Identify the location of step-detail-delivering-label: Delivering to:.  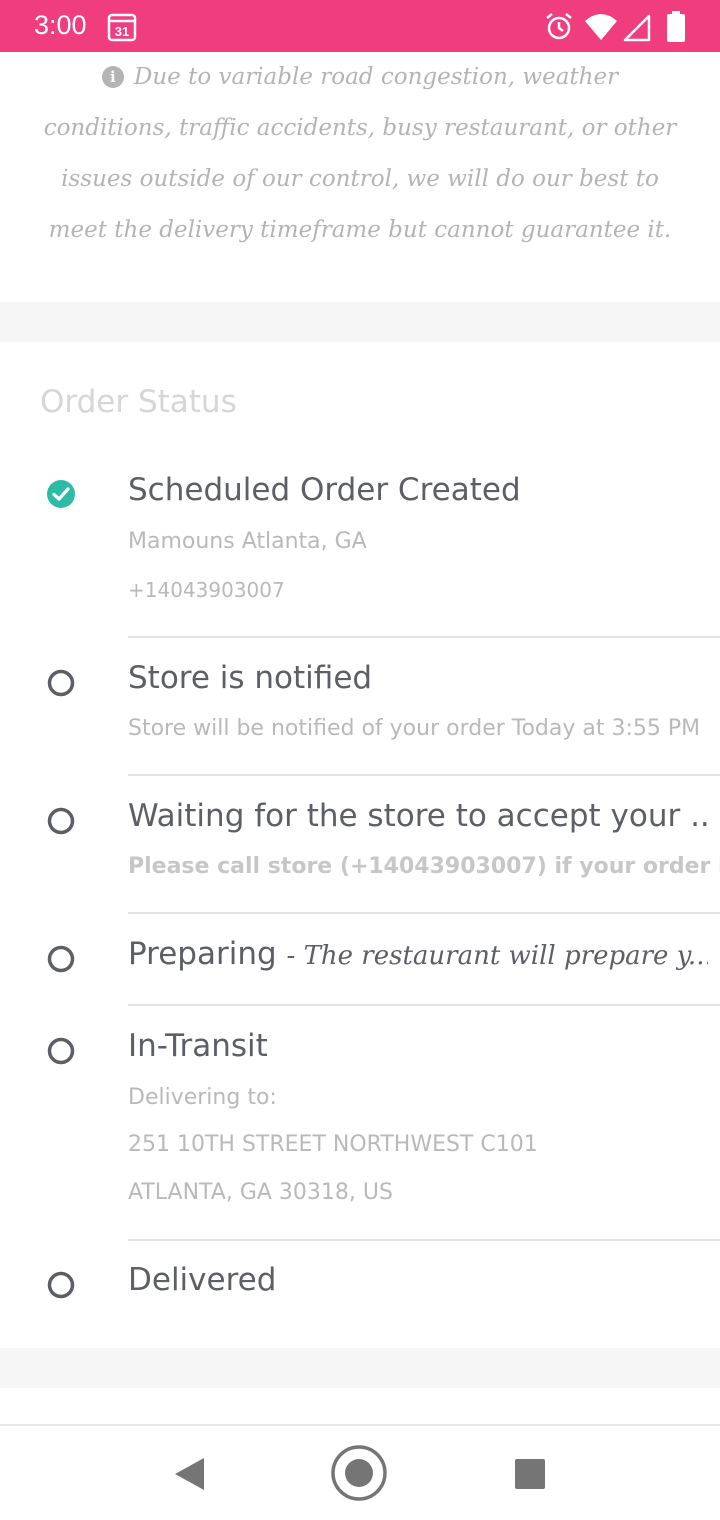
(202, 1097).